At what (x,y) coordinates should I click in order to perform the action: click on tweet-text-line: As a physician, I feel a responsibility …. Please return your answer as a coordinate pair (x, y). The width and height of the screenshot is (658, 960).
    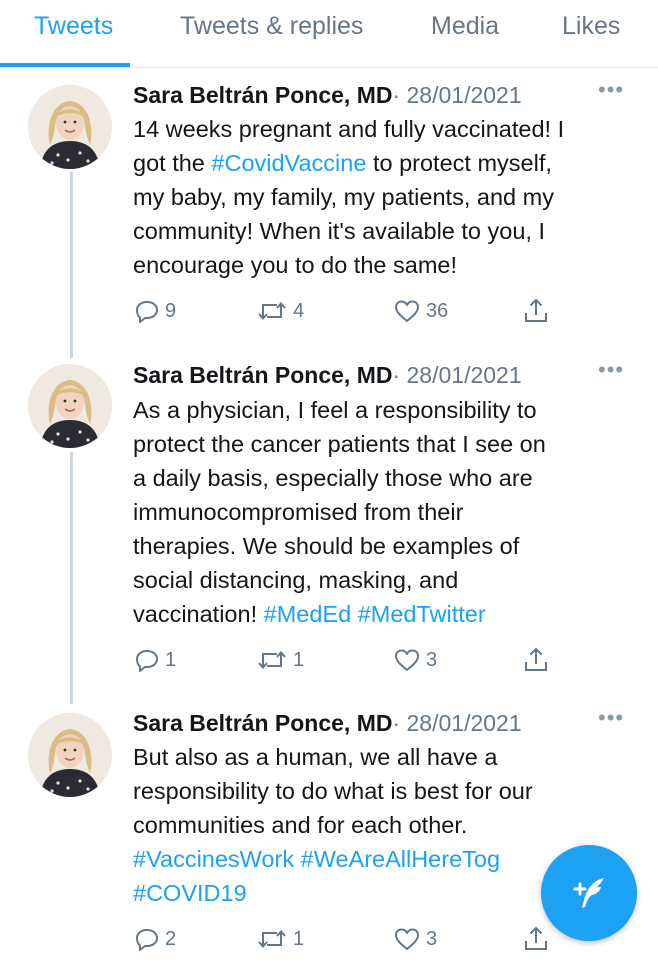
    Looking at the image, I should click on (383, 410).